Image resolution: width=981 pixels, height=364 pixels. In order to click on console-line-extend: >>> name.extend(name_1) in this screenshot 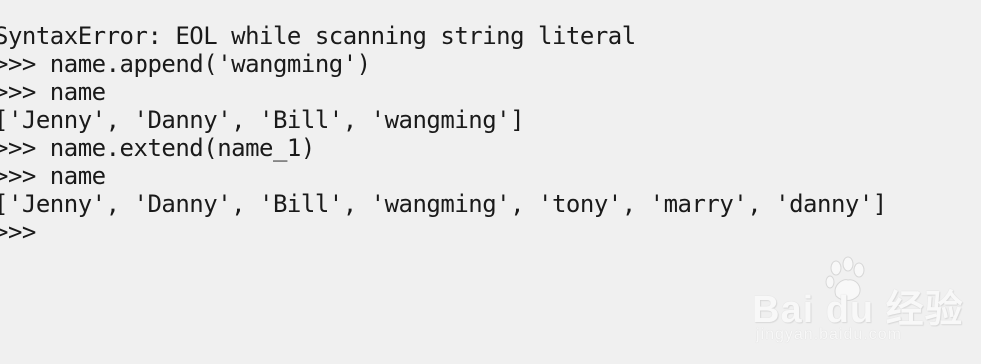, I will do `click(157, 148)`.